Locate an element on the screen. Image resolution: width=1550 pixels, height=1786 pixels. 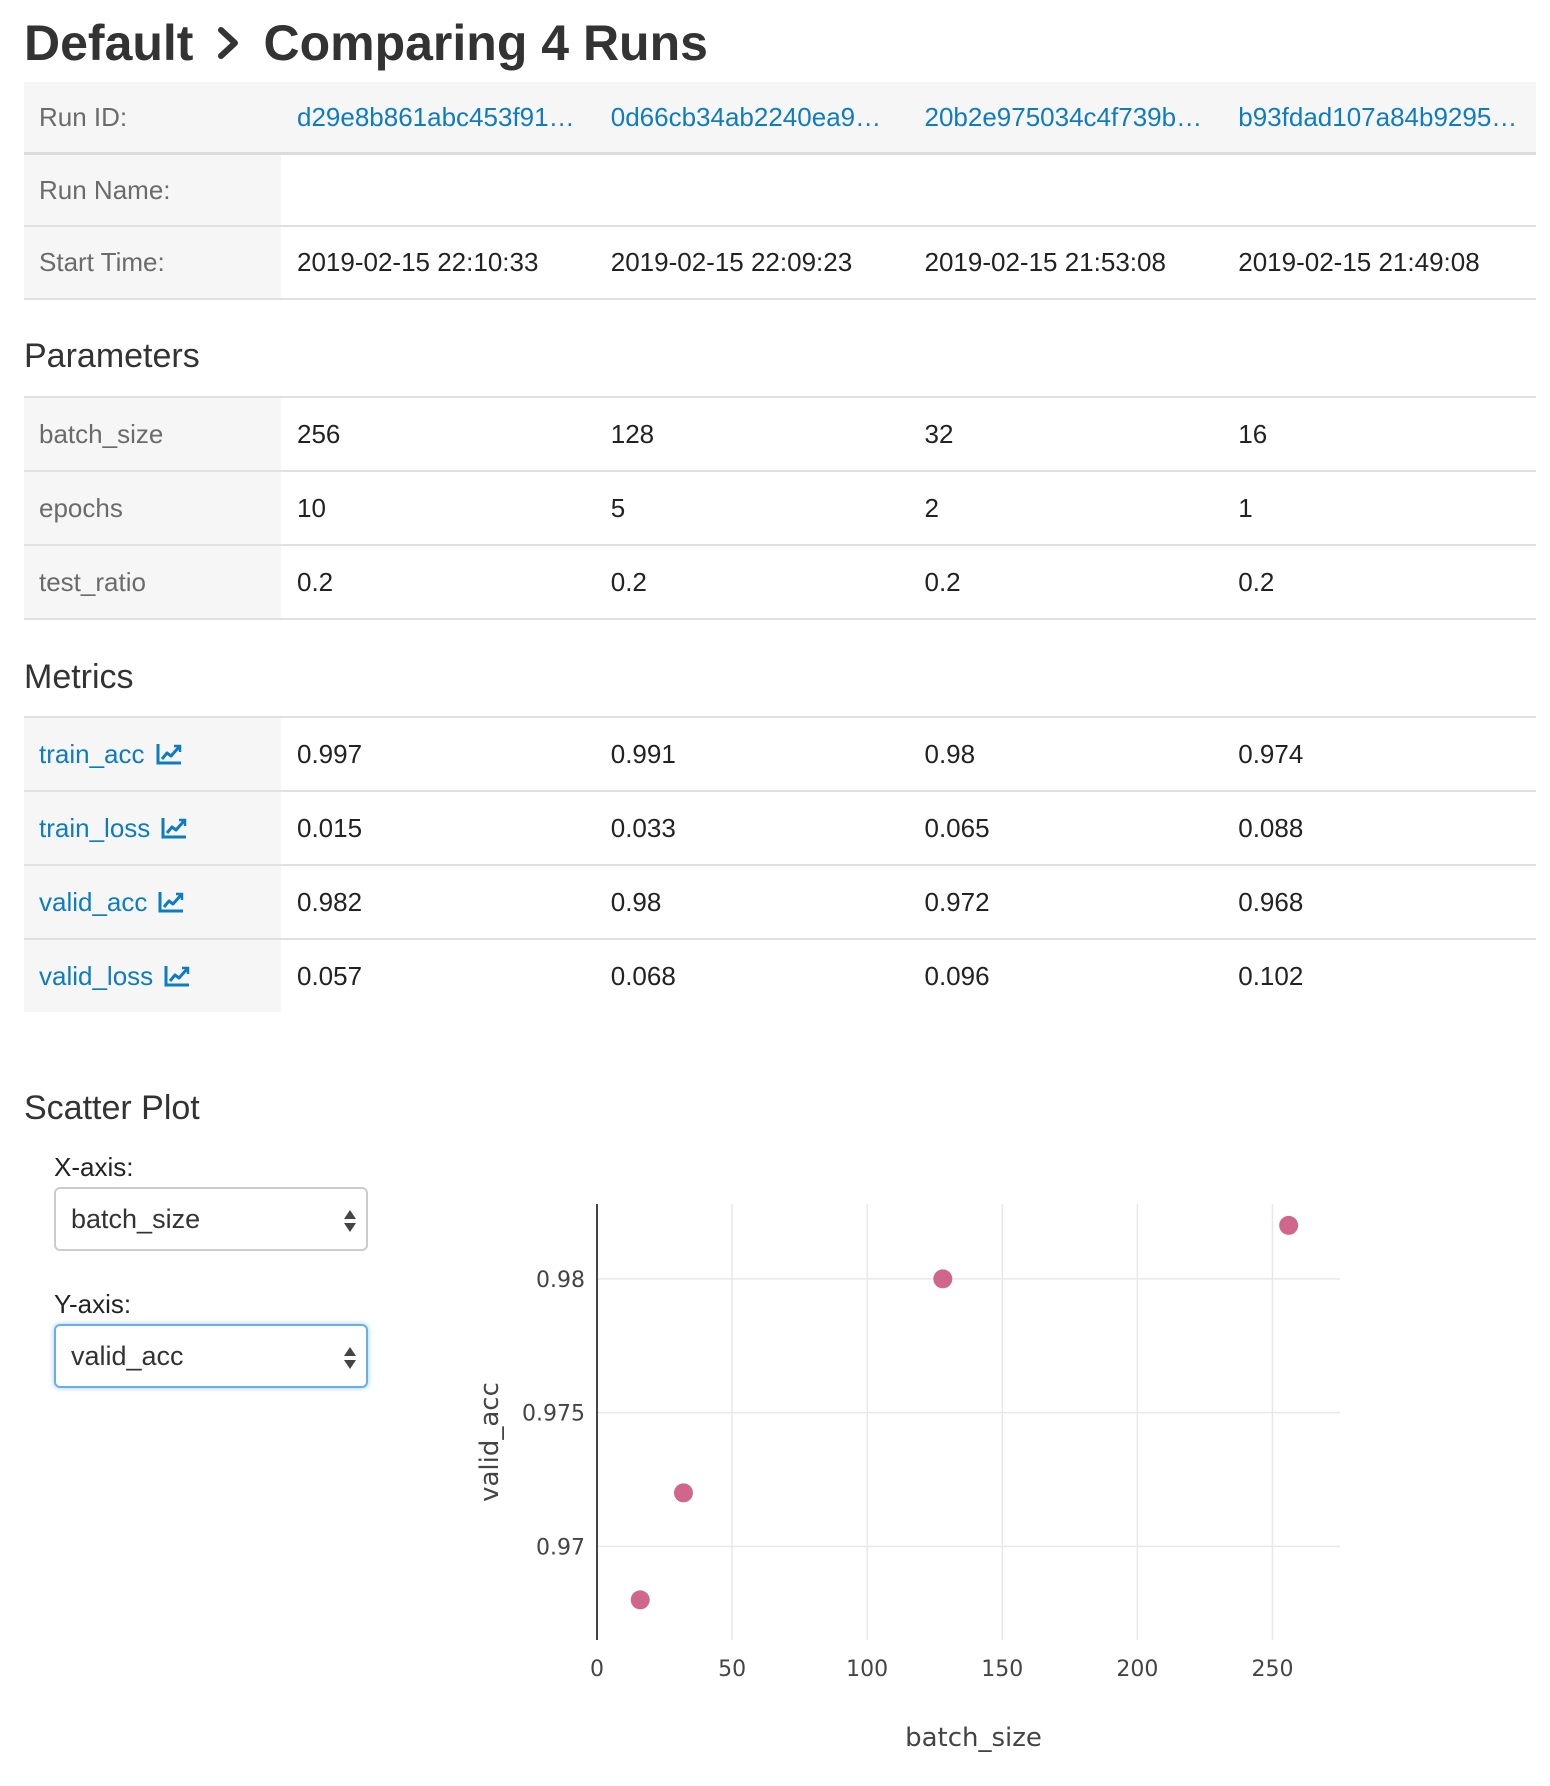
y-tick-label: 0.98 is located at coordinates (560, 1280).